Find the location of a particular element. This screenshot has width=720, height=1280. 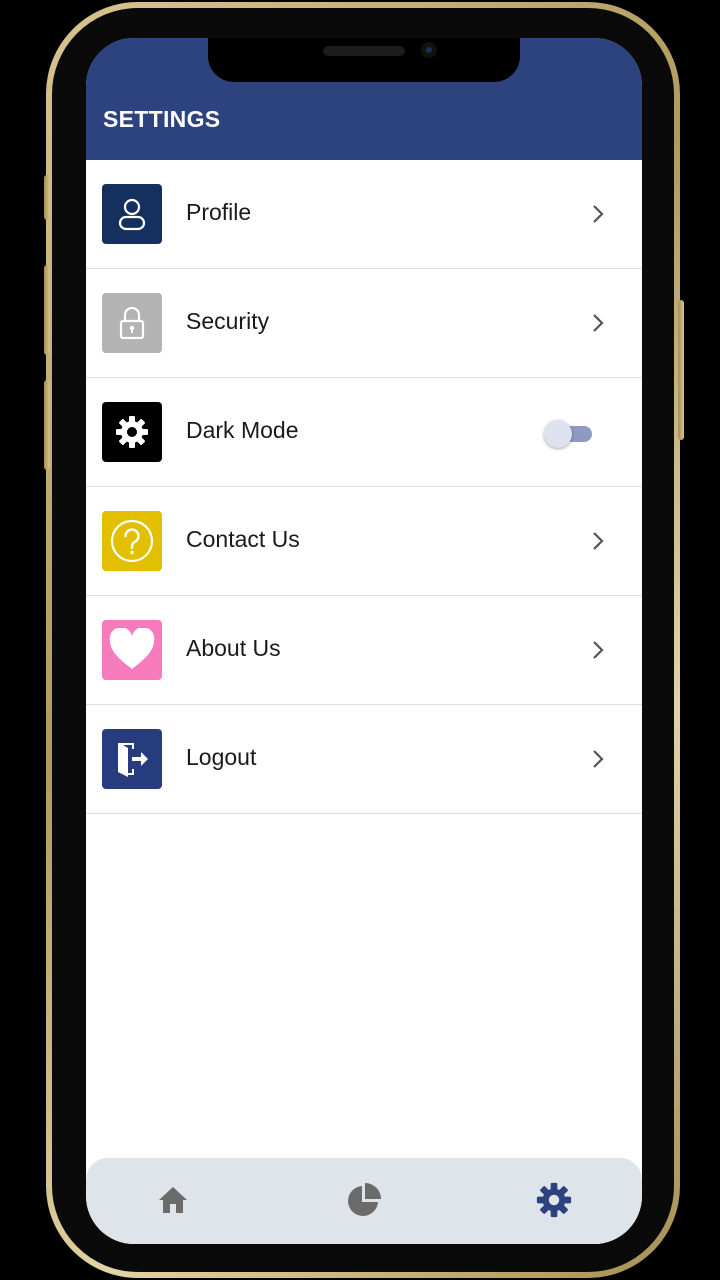

settings-item-logout: Logout is located at coordinates (364, 759).